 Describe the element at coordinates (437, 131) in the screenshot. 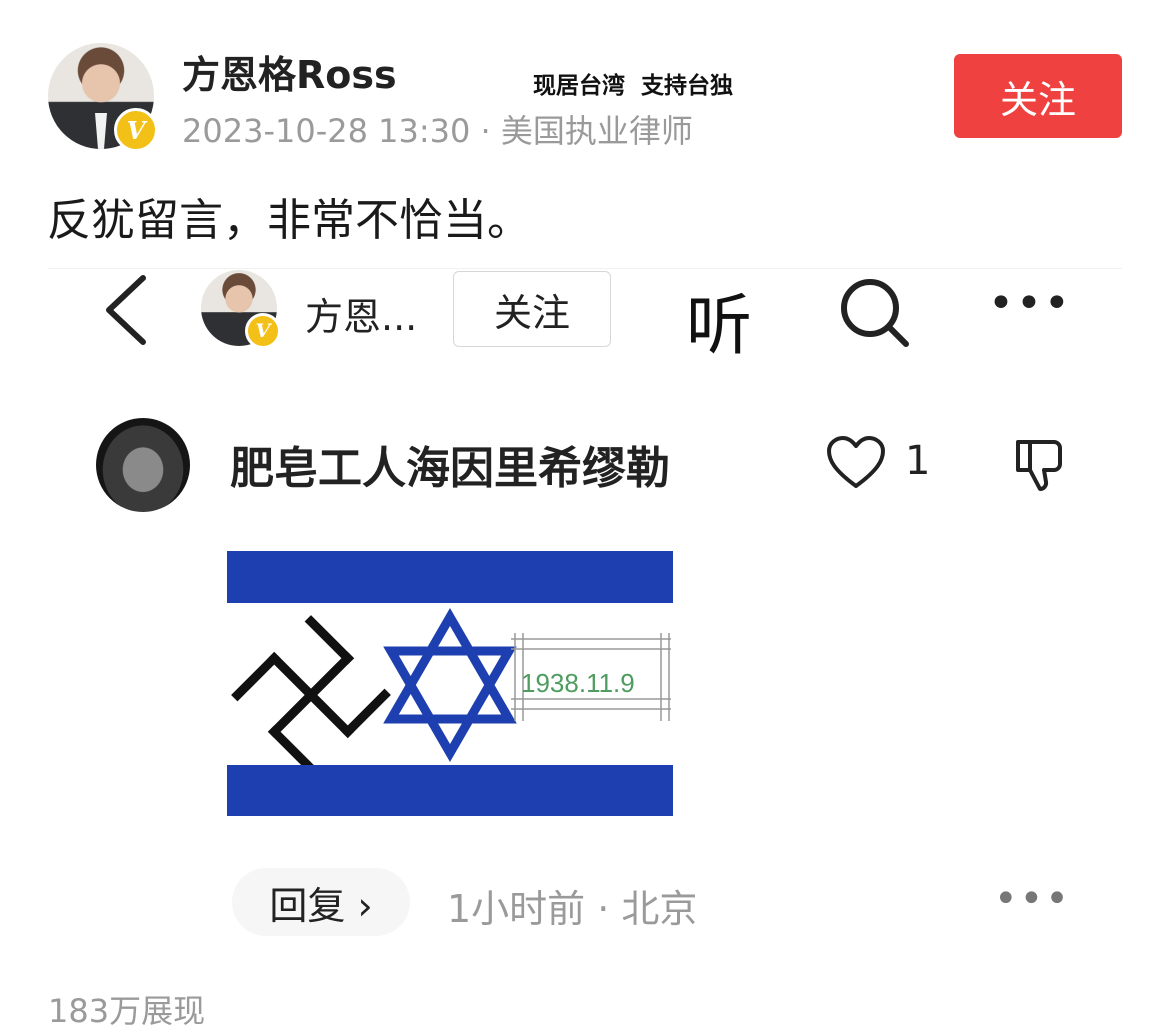

I see `post-meta: 2023-10-28 13:30 · 美国执业律师` at that location.